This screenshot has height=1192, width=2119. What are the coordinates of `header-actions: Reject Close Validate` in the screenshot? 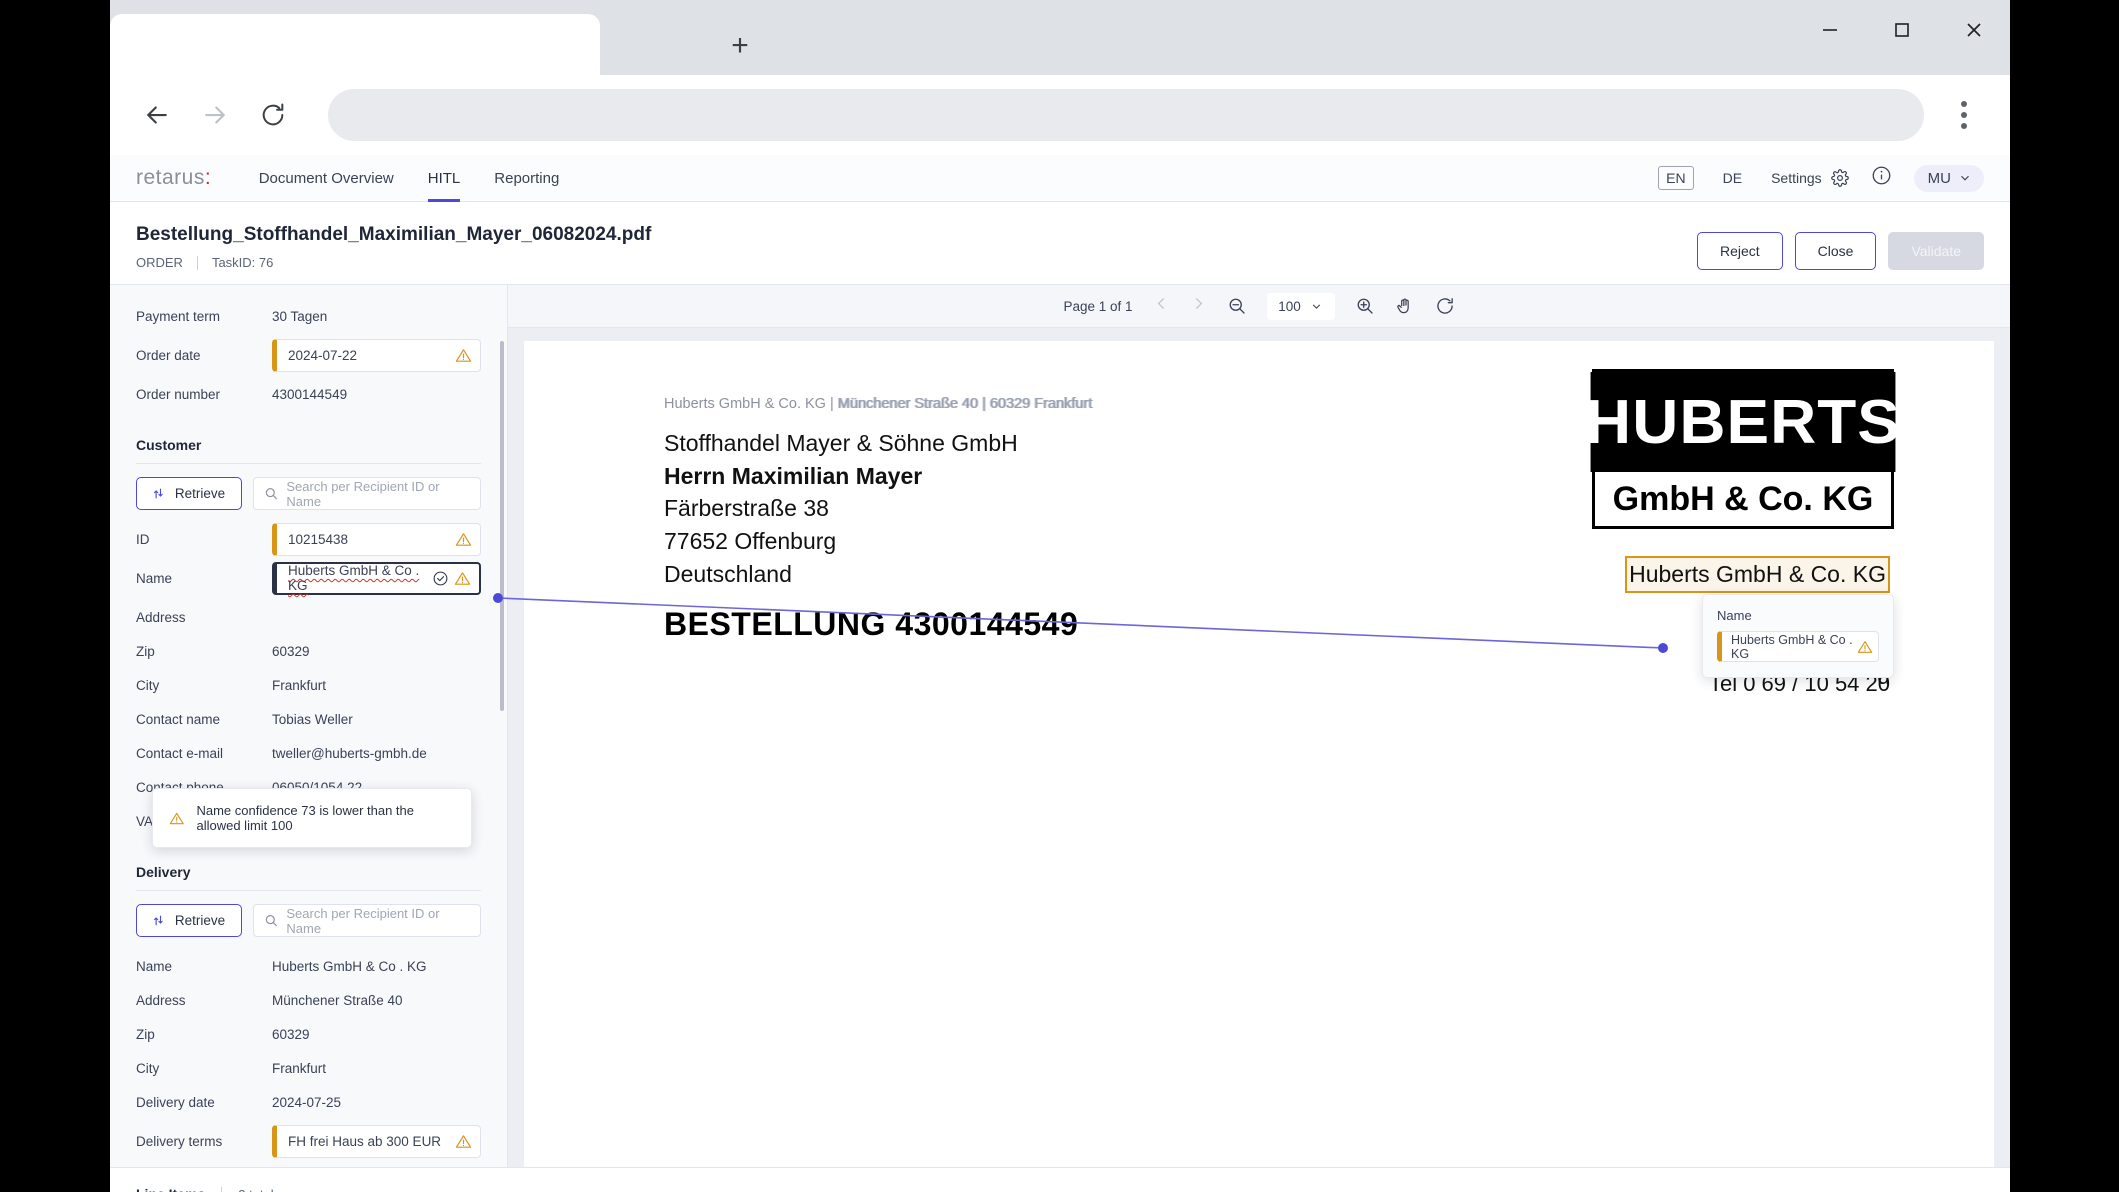 It's located at (1840, 247).